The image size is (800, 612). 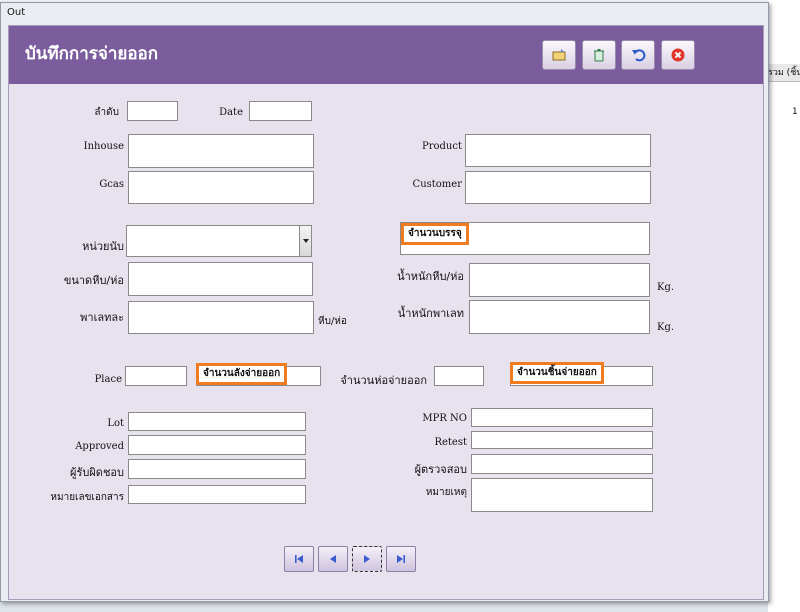 I want to click on form-title: บันทึกการจ่ายออก, so click(x=92, y=54).